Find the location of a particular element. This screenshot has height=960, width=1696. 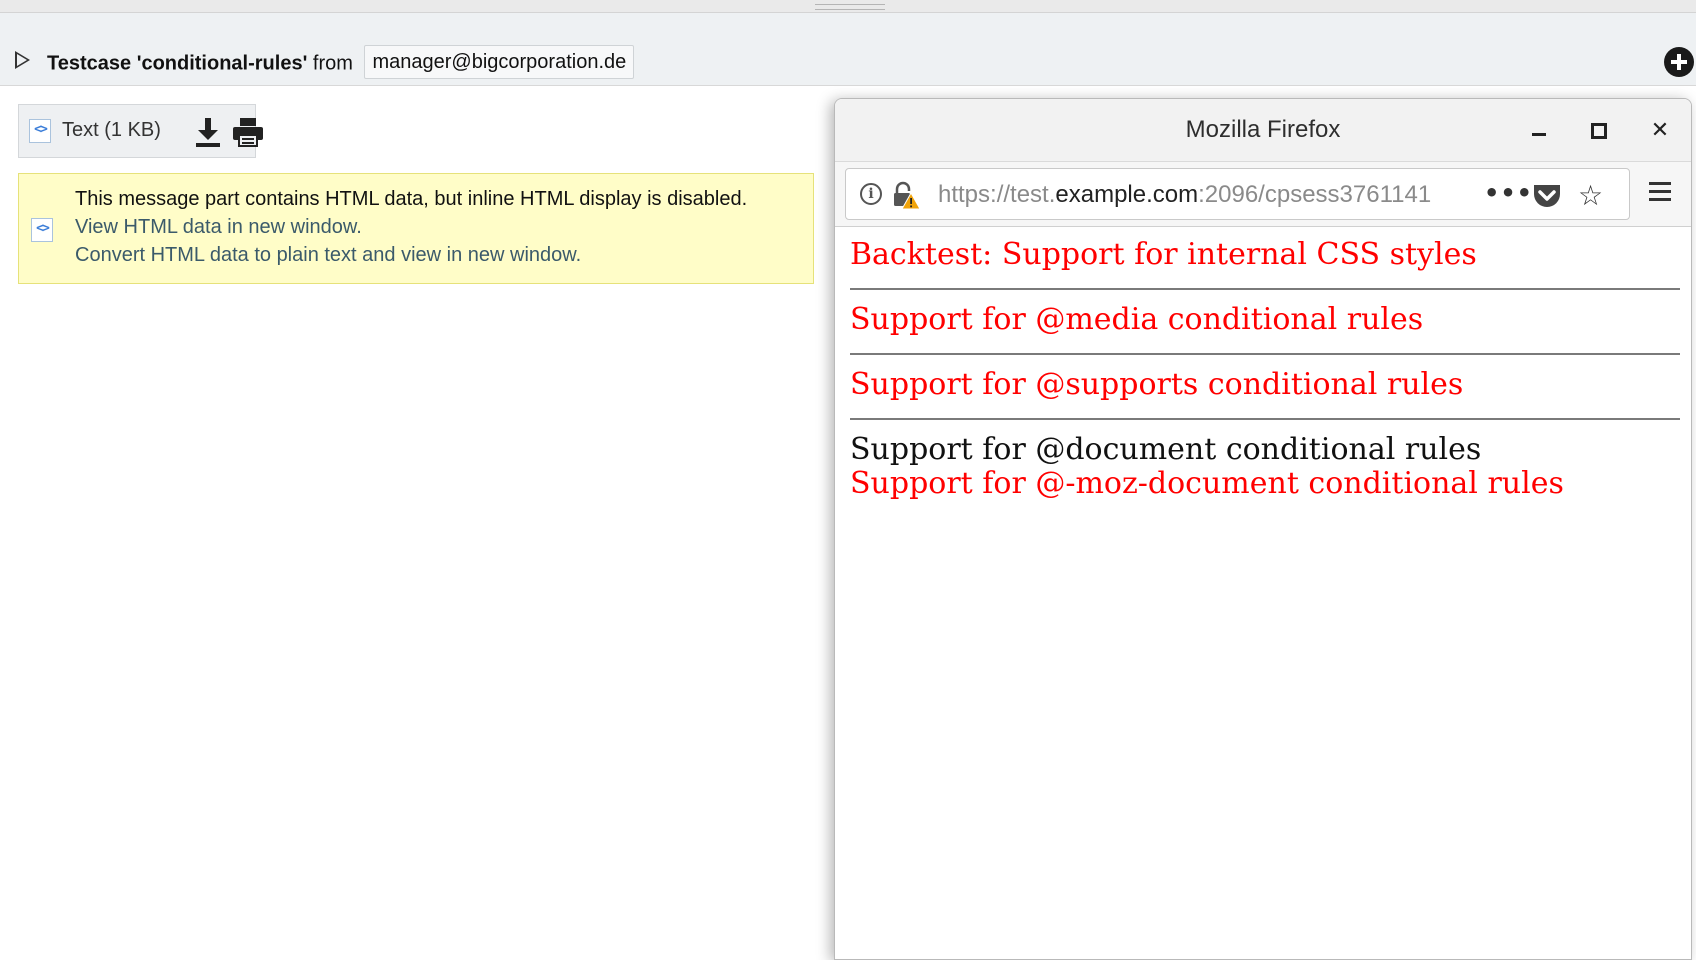

close-icon: ✕ is located at coordinates (1660, 131).